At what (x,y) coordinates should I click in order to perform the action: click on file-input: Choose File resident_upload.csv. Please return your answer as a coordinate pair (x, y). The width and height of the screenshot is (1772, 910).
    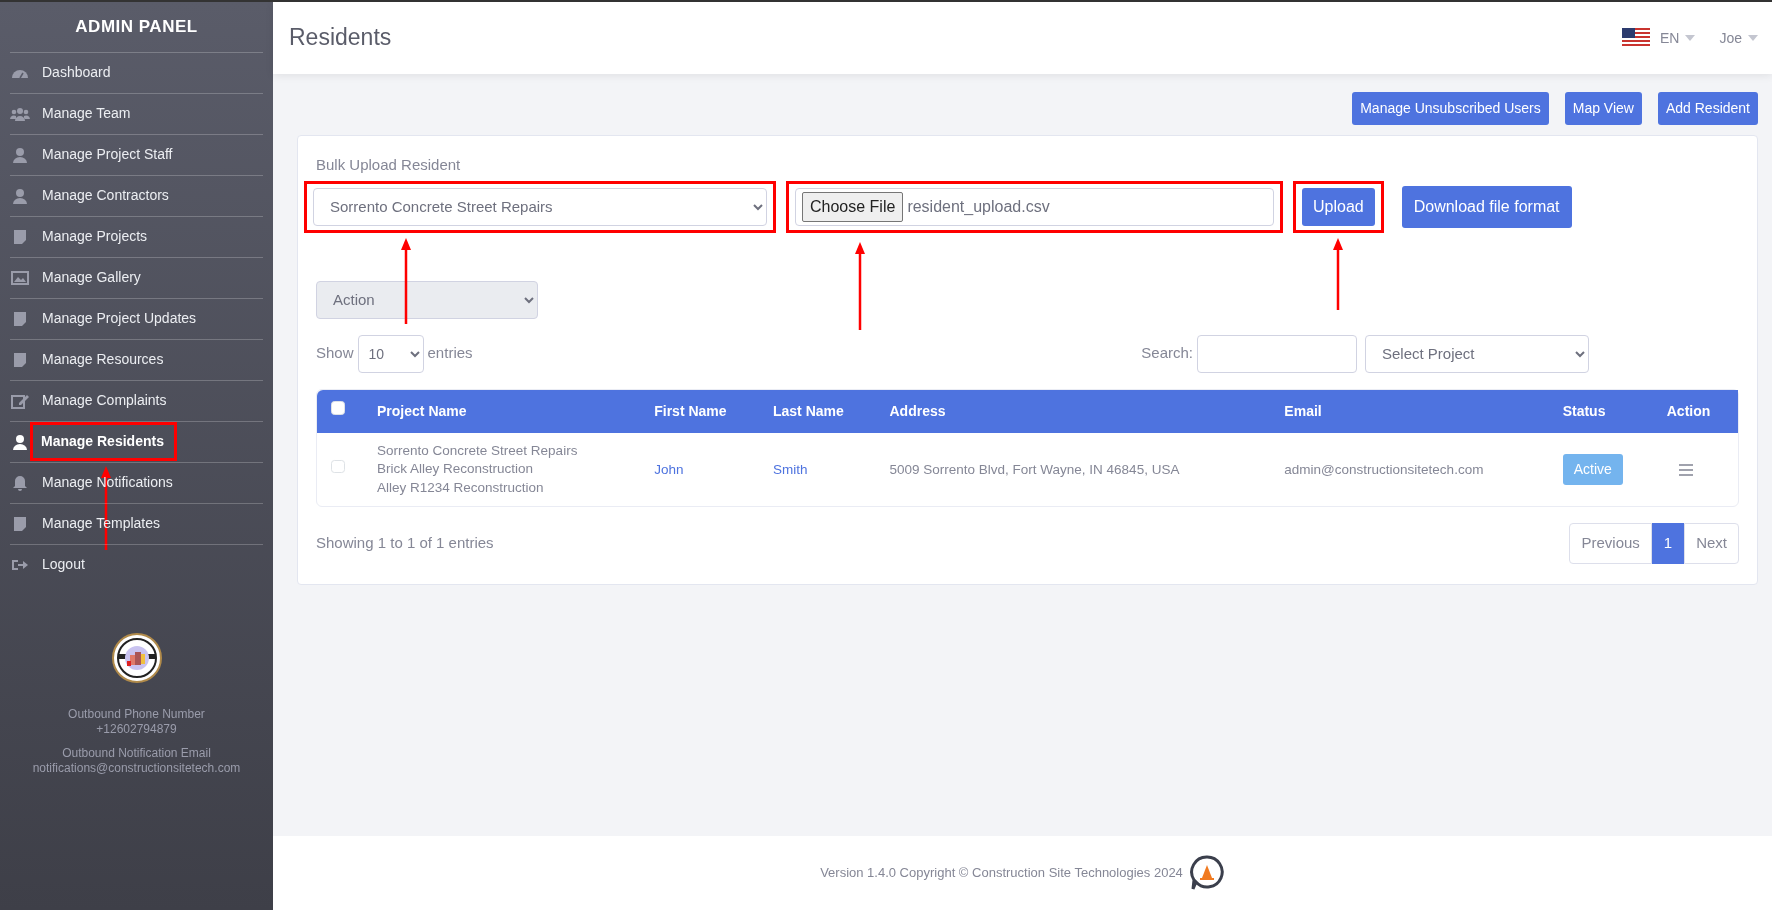
    Looking at the image, I should click on (1034, 206).